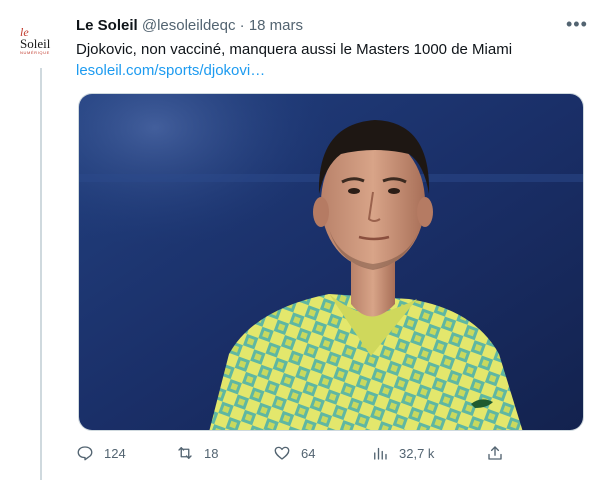 This screenshot has width=600, height=480. What do you see at coordinates (417, 453) in the screenshot?
I see `views-count: 32,7 k` at bounding box center [417, 453].